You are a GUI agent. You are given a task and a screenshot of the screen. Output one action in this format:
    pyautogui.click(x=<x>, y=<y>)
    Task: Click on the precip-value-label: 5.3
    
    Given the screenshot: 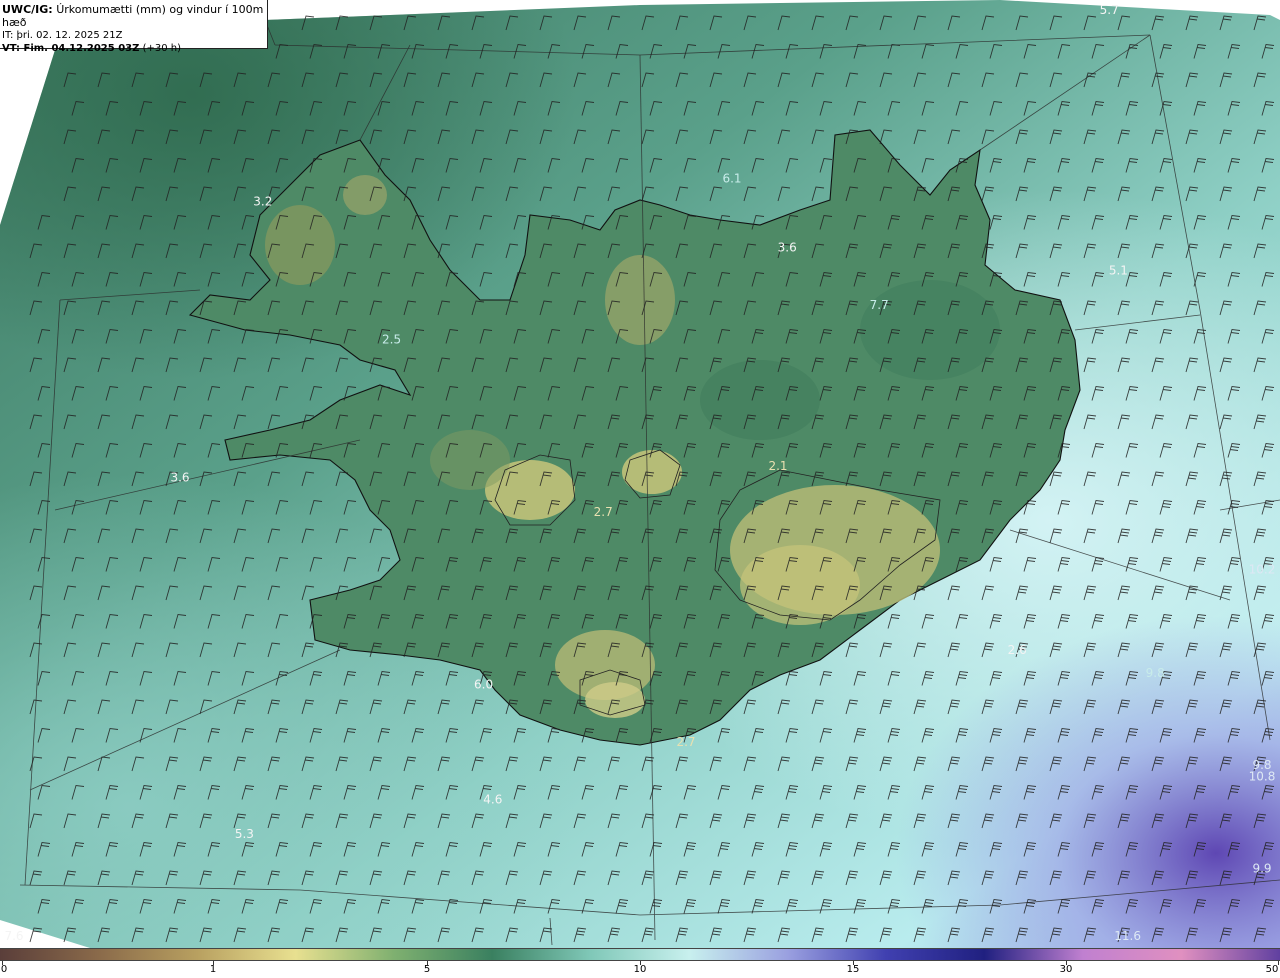 What is the action you would take?
    pyautogui.click(x=244, y=834)
    